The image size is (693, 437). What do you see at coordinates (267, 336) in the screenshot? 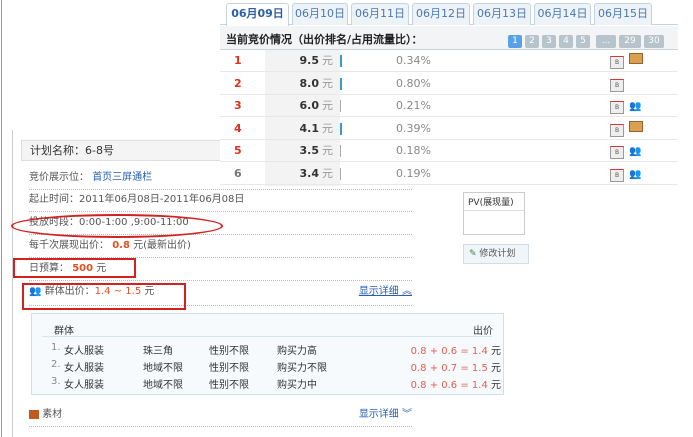
I see `divider` at bounding box center [267, 336].